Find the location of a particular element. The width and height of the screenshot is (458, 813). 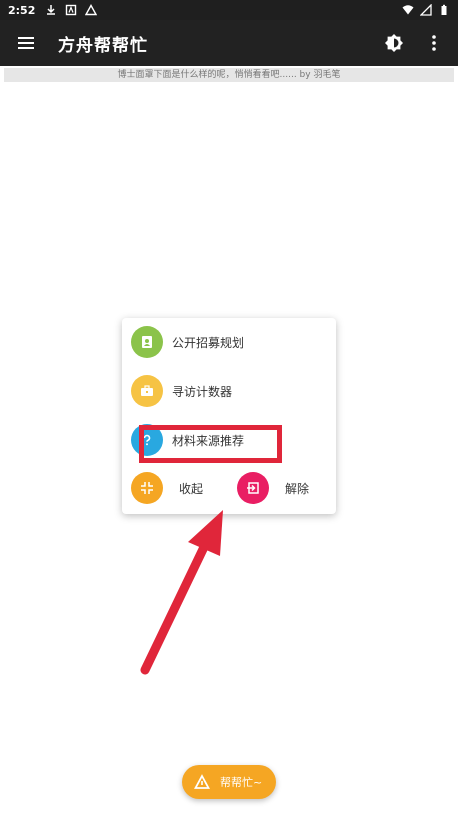

app-title: 方舟帮帮忙 is located at coordinates (103, 45).